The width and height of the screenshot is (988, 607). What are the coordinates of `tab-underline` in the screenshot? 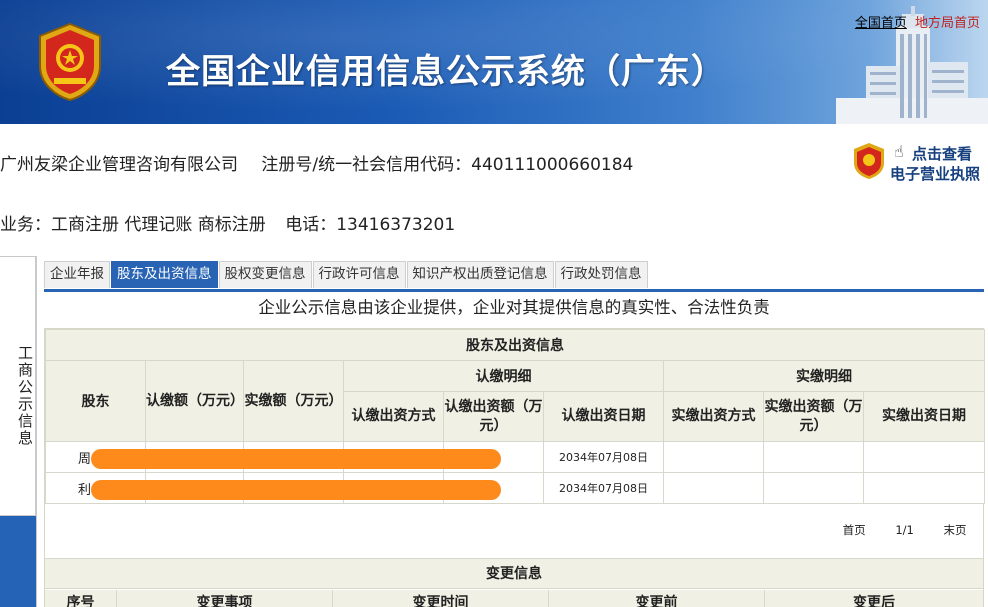 It's located at (514, 290).